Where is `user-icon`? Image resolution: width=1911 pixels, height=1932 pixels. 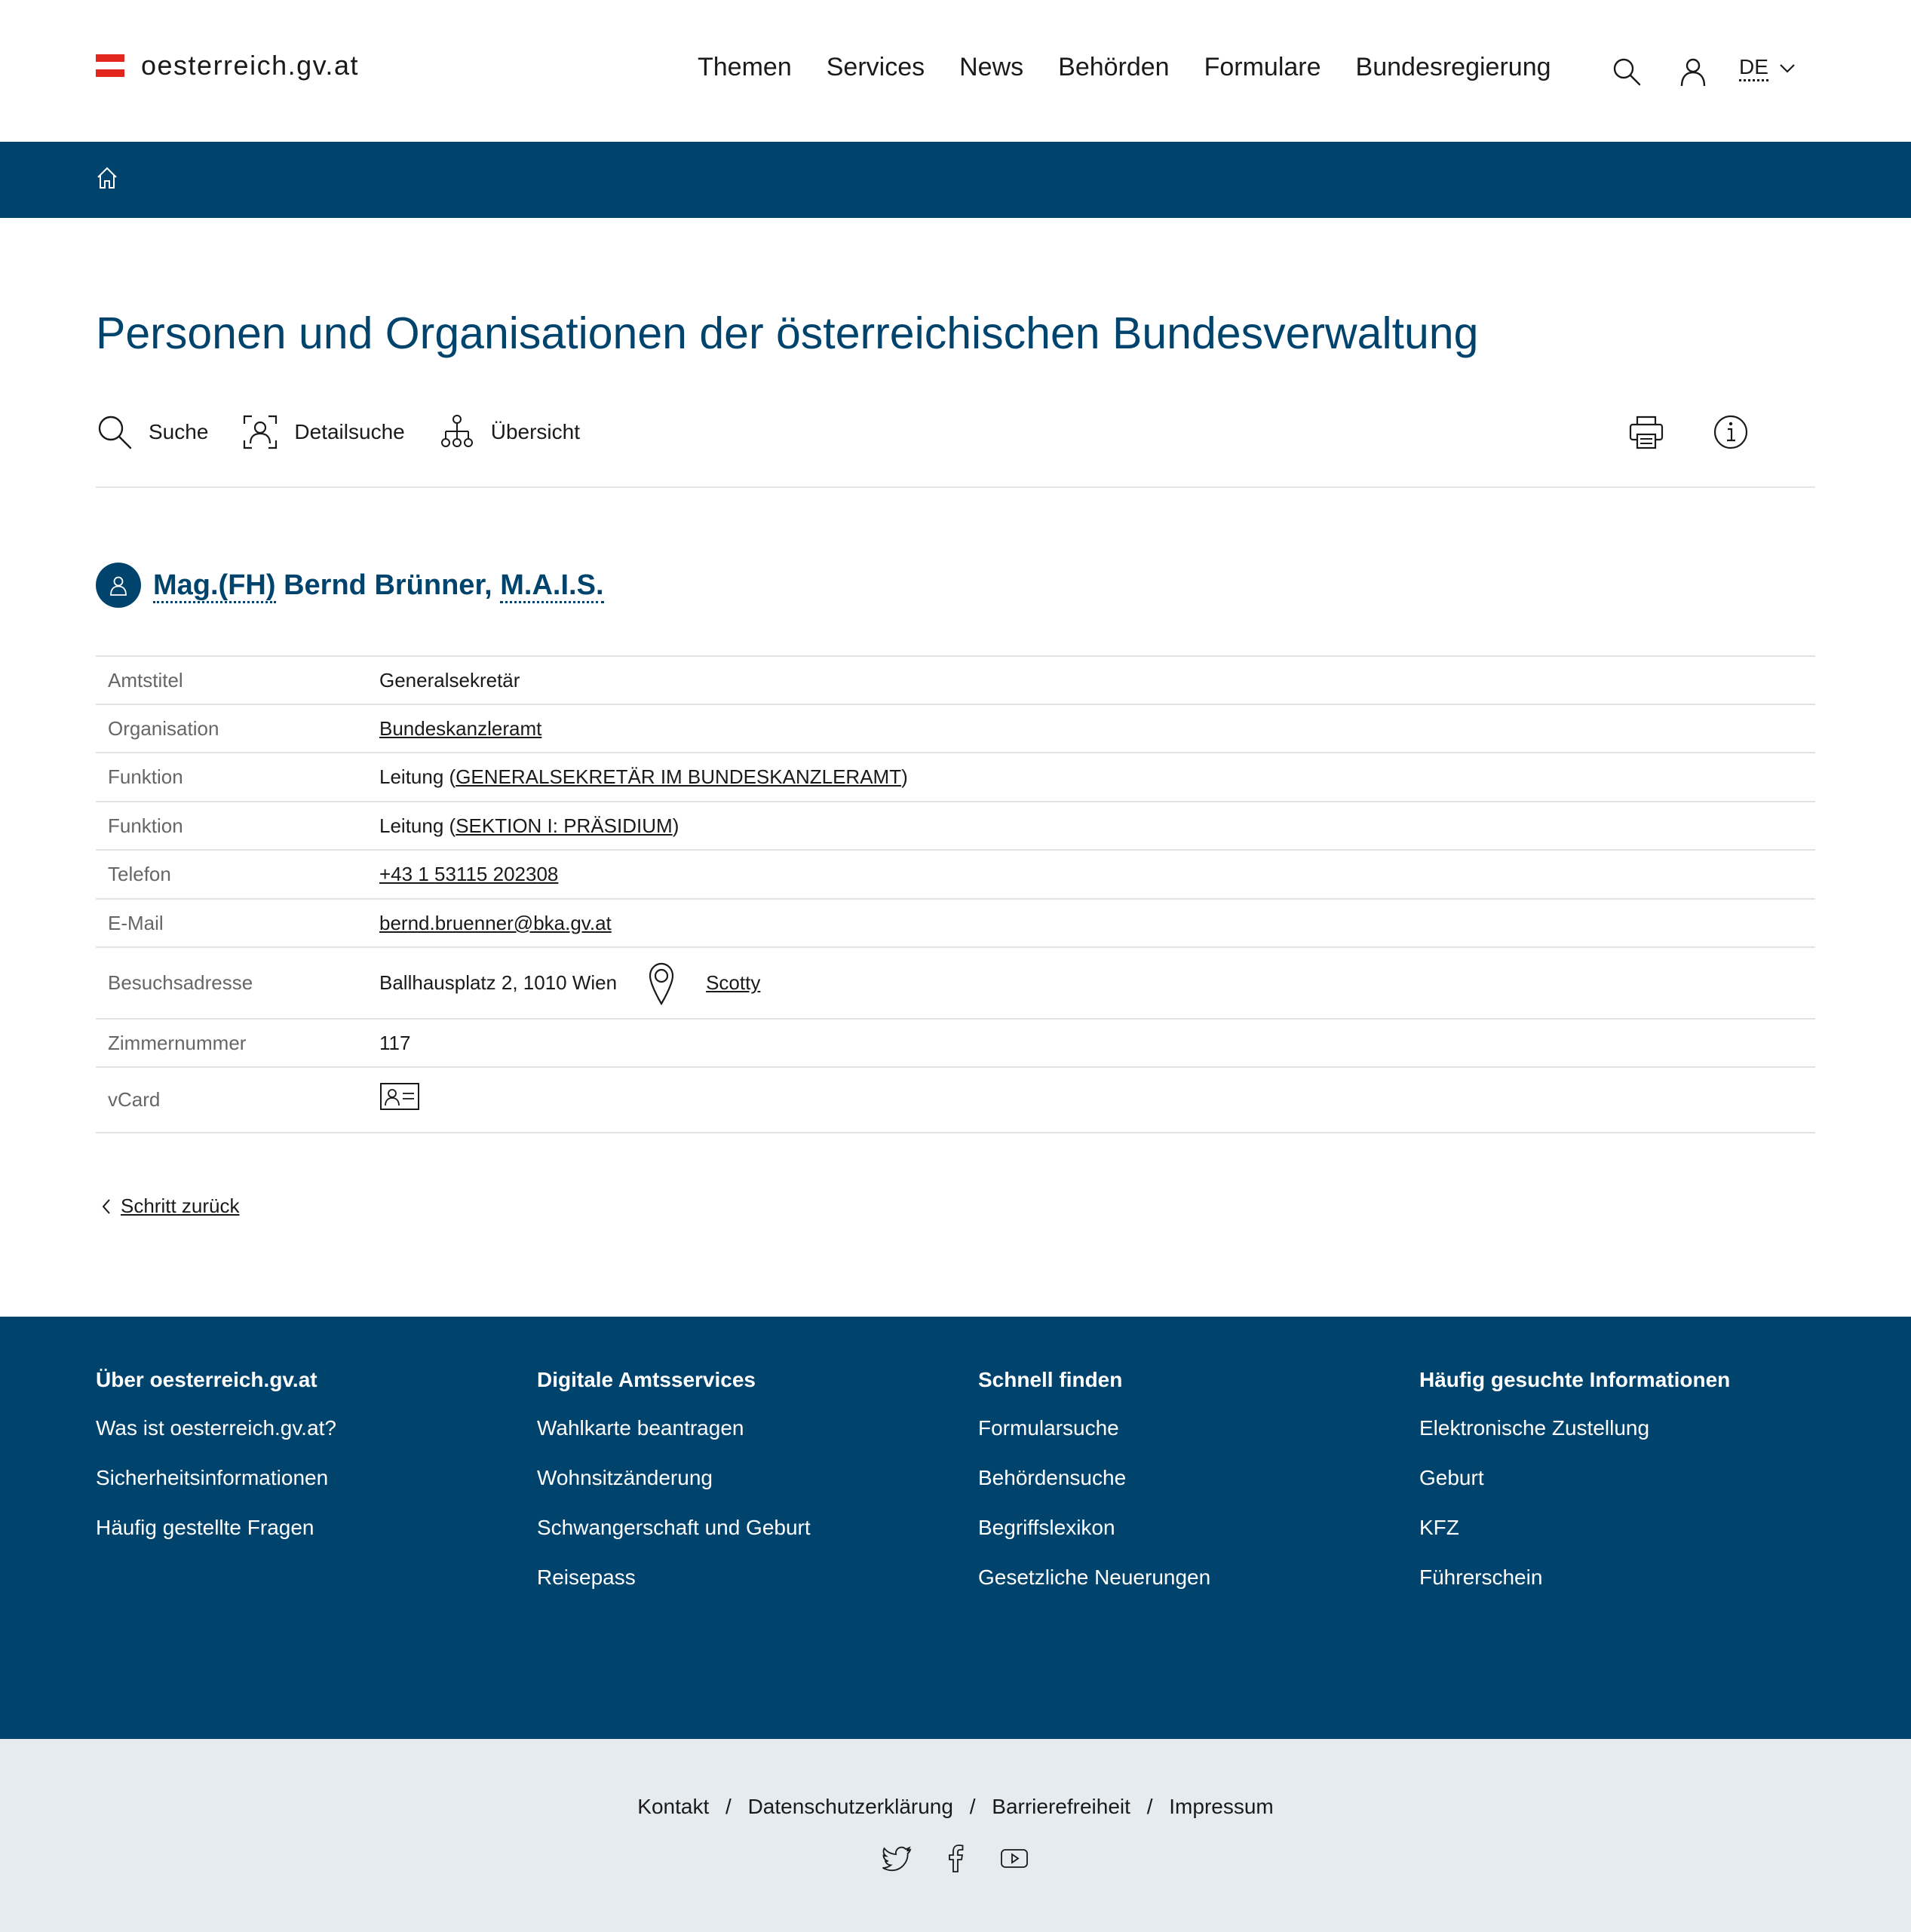 user-icon is located at coordinates (1693, 71).